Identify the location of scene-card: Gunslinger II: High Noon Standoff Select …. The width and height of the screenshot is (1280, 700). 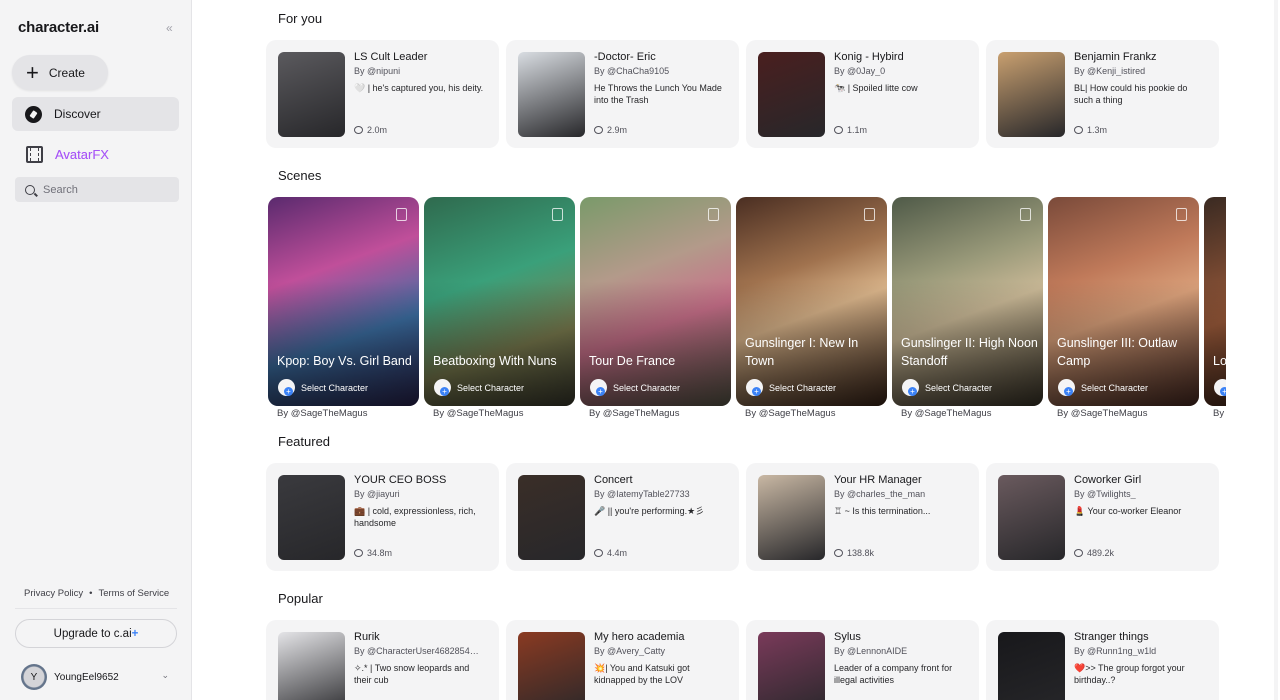
(967, 311).